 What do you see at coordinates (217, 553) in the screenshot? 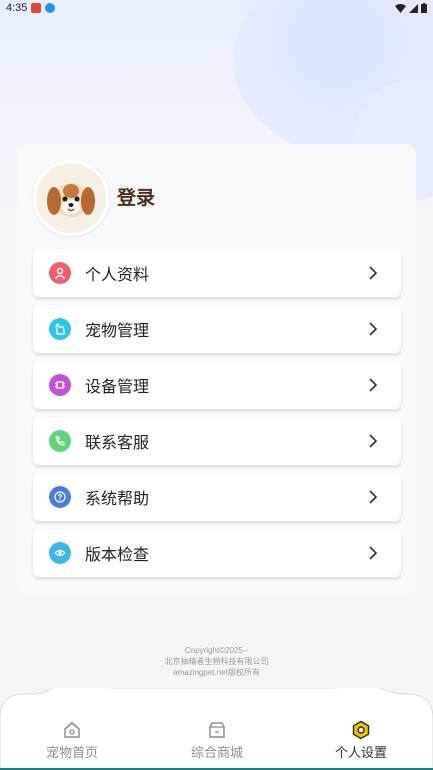
I see `menu-item-version: 版本检查` at bounding box center [217, 553].